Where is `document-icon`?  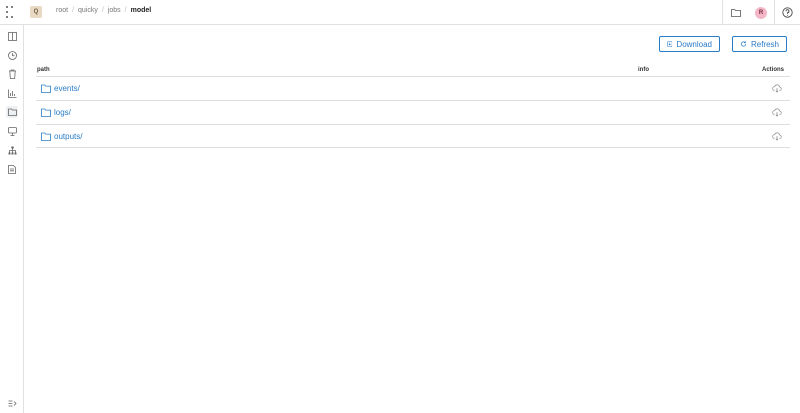
document-icon is located at coordinates (12, 169).